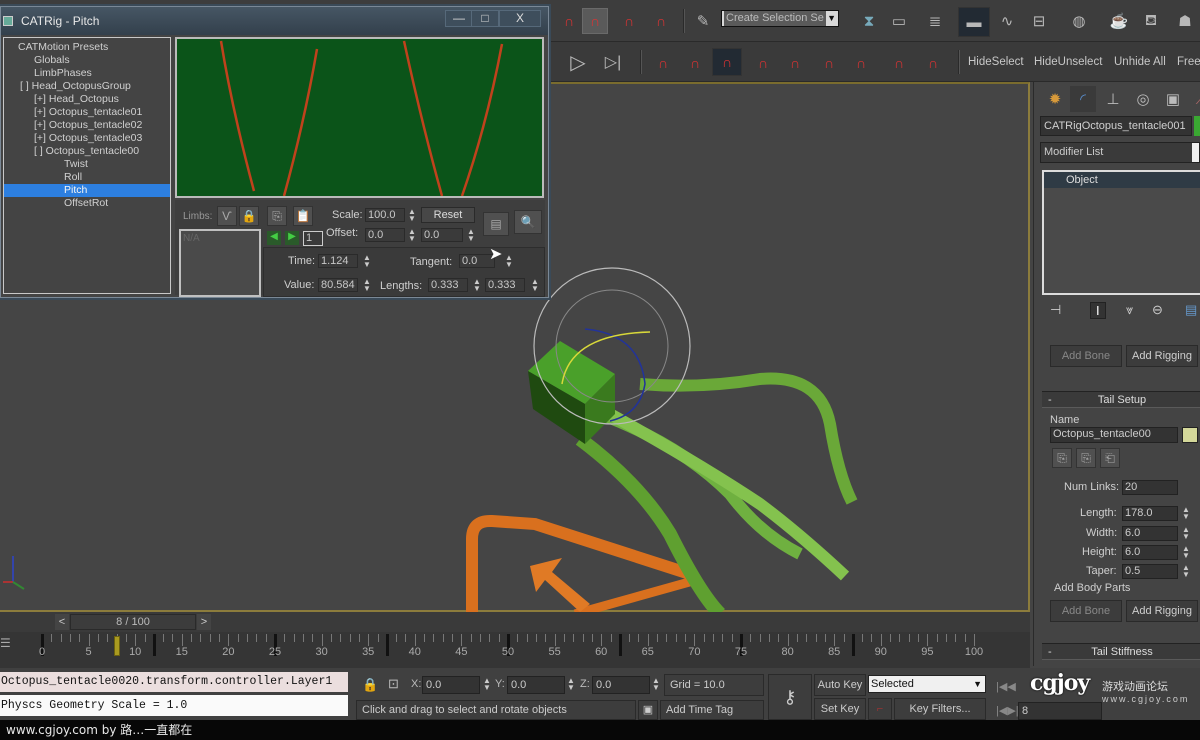 The height and width of the screenshot is (740, 1200). I want to click on hierarchy-tab-icon: ⊥, so click(1113, 99).